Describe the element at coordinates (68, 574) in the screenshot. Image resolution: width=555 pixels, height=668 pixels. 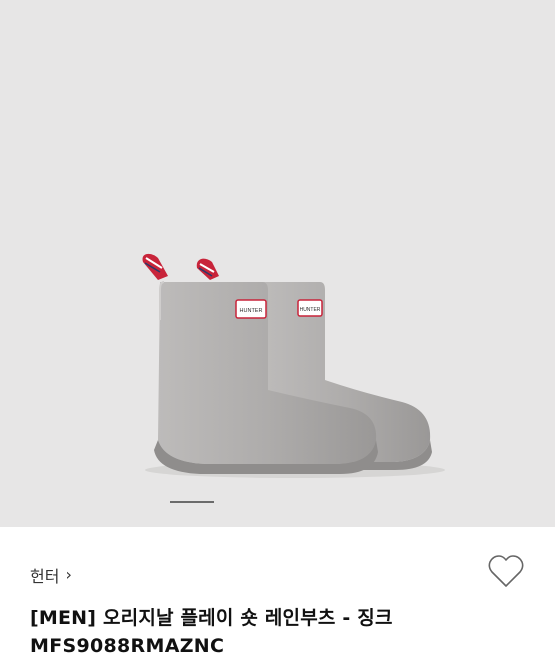
I see `chevron-right-icon: ›` at that location.